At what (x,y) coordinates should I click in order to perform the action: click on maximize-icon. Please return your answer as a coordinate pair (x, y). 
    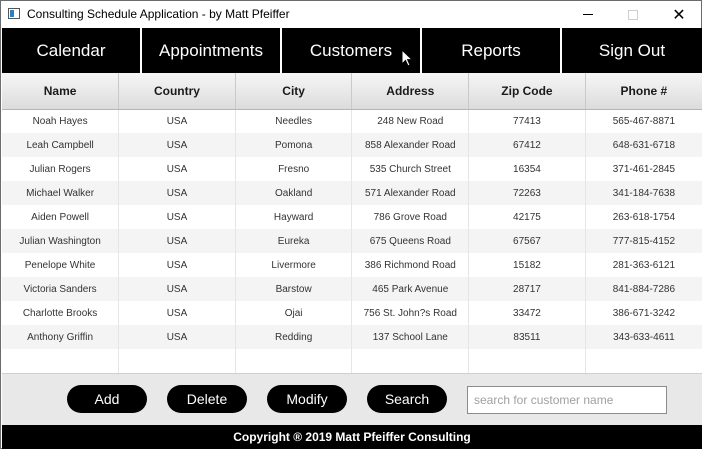
    Looking at the image, I should click on (633, 14).